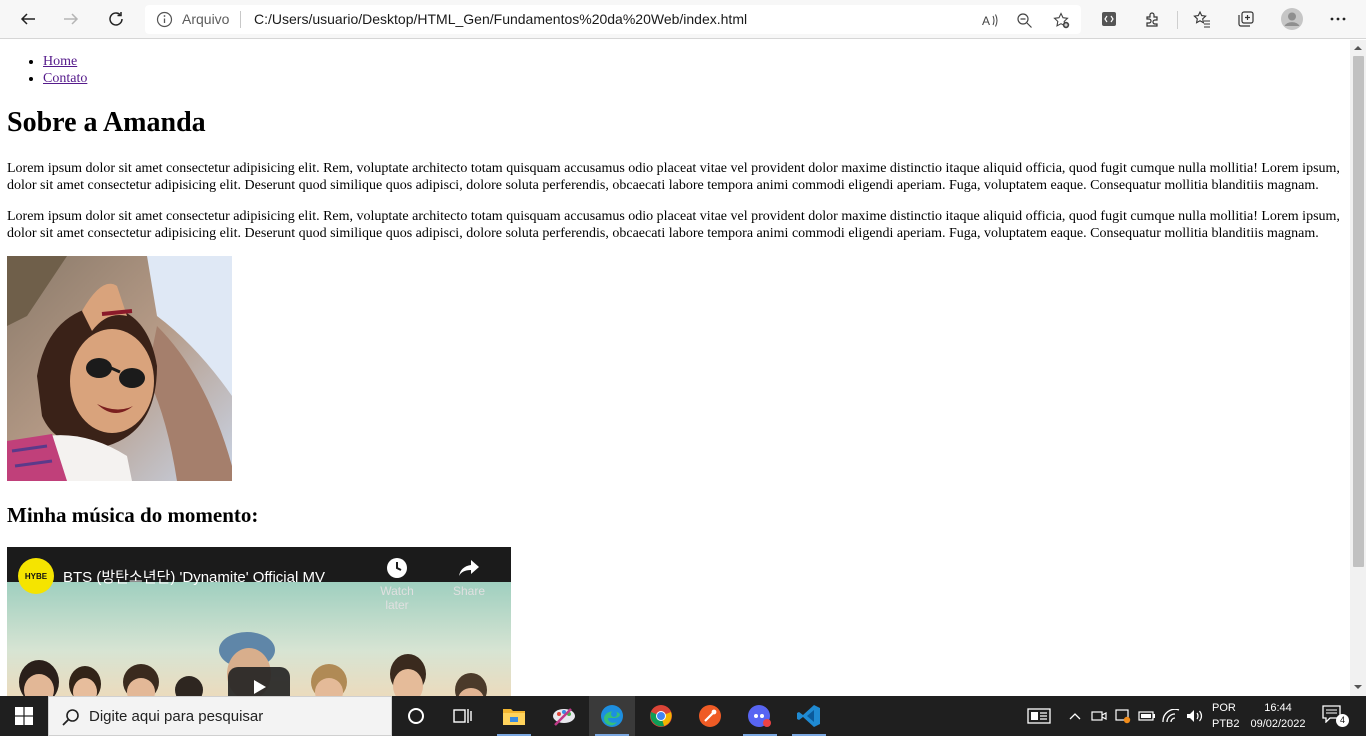 The width and height of the screenshot is (1366, 736). What do you see at coordinates (564, 716) in the screenshot?
I see `paint-icon` at bounding box center [564, 716].